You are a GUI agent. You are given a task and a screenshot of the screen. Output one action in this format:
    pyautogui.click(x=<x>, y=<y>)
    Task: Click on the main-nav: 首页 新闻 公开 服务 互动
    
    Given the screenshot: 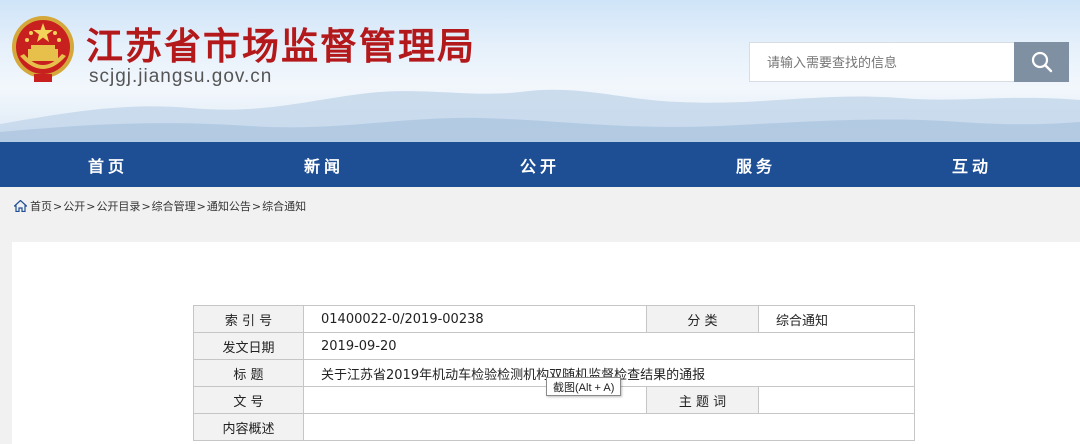 What is the action you would take?
    pyautogui.click(x=540, y=164)
    